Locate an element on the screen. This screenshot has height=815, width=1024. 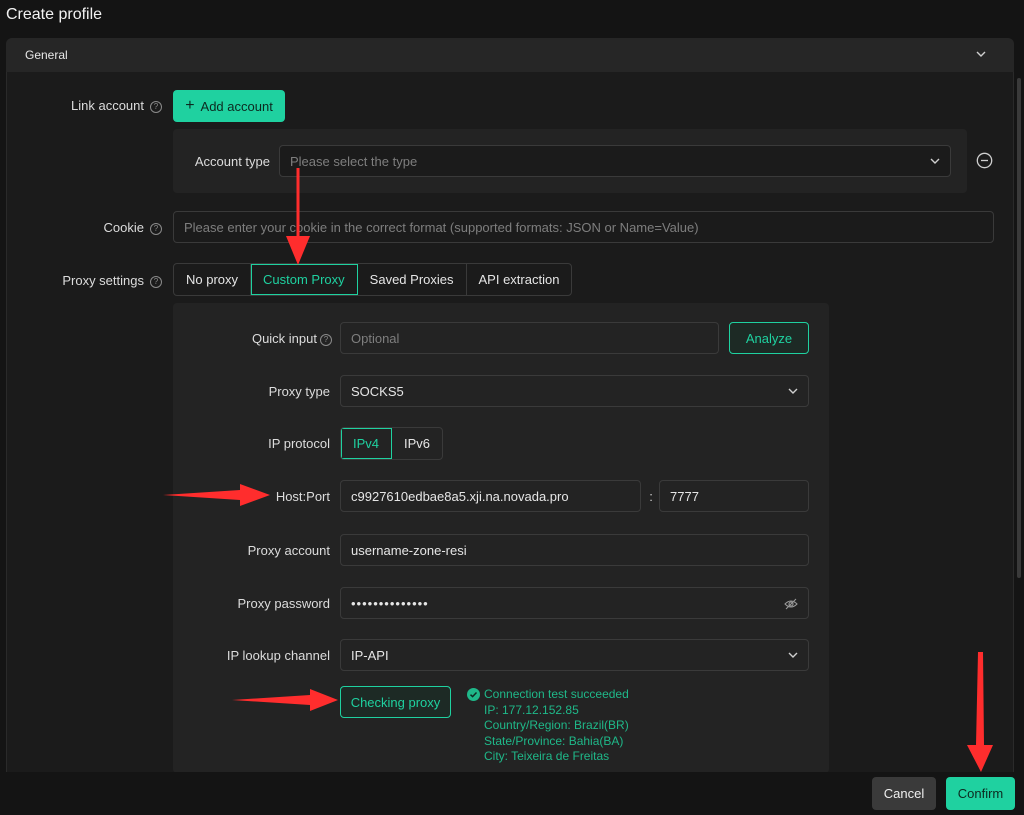
proxy-password-label: Proxy password is located at coordinates (283, 603).